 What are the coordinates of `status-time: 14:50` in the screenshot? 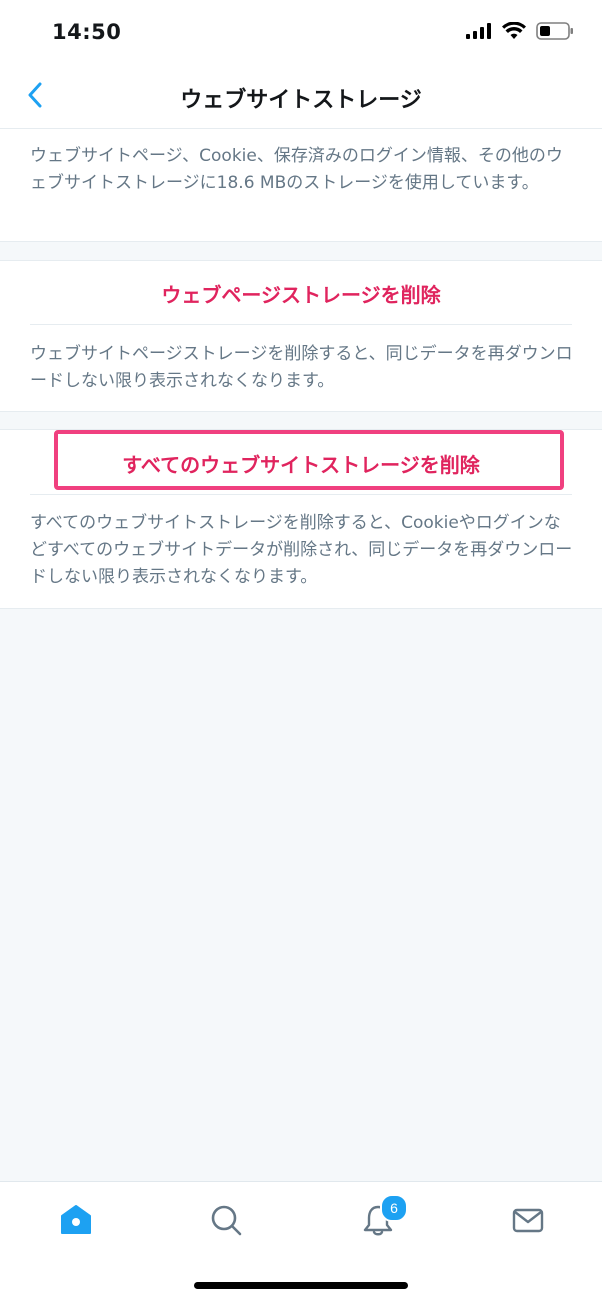 It's located at (87, 32).